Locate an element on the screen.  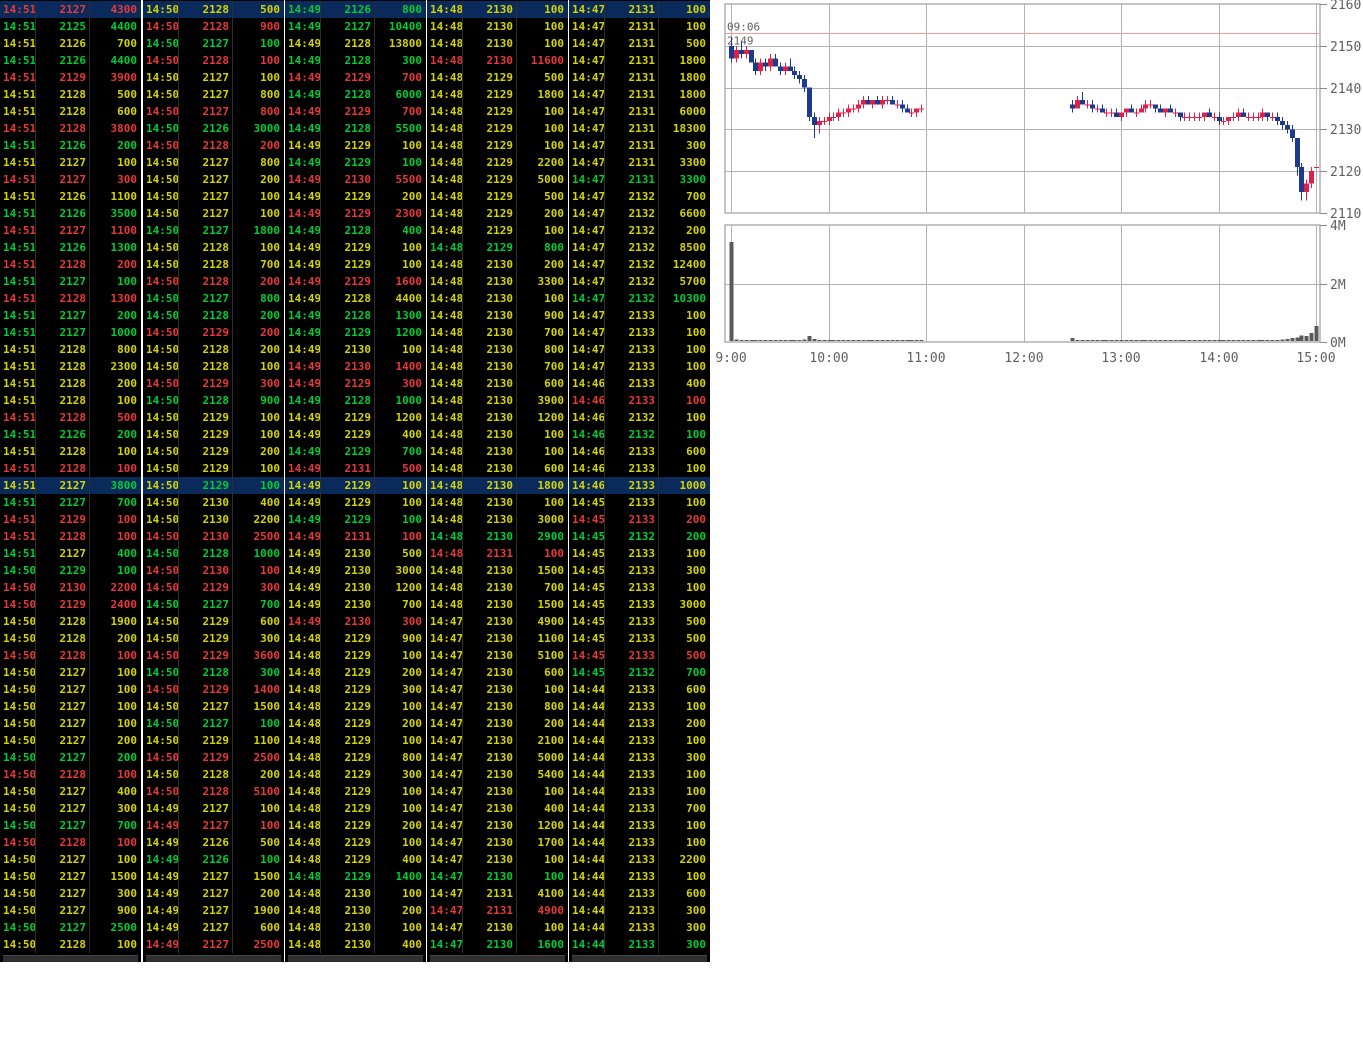
tape-row: 14:50 2128 1900 is located at coordinates (70, 621).